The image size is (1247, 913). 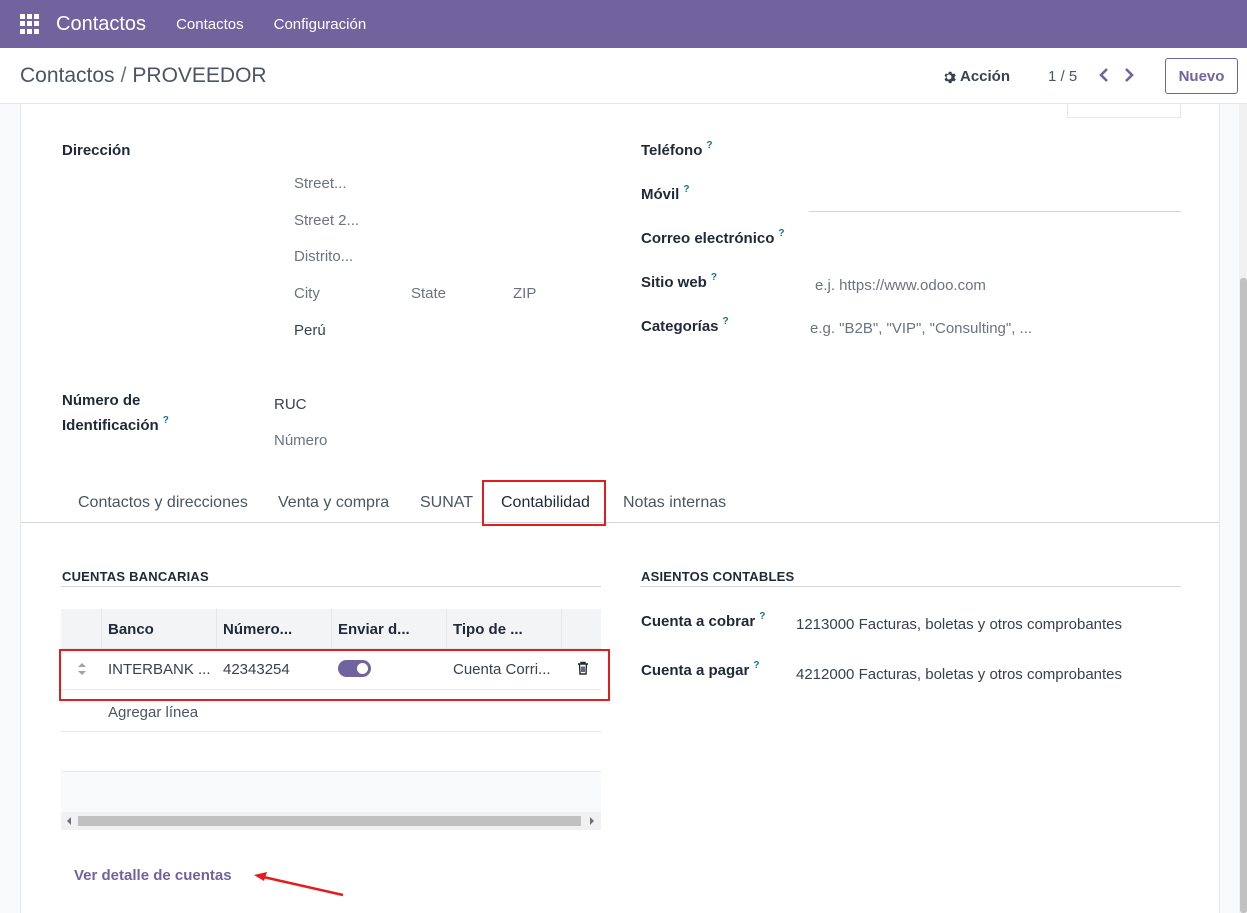 What do you see at coordinates (290, 404) in the screenshot?
I see `identification-type-select: RUC` at bounding box center [290, 404].